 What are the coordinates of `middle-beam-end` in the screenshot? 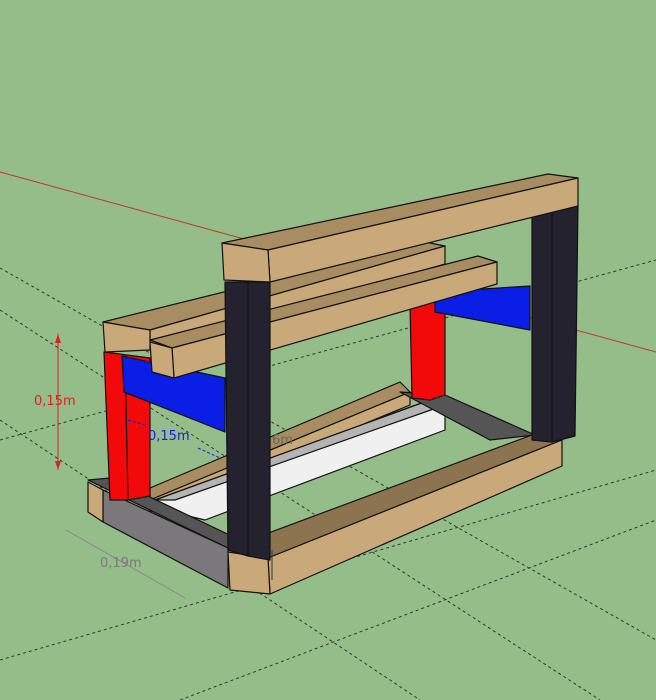 It's located at (162, 360).